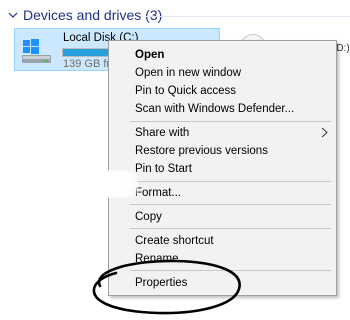 This screenshot has width=350, height=320. Describe the element at coordinates (108, 184) in the screenshot. I see `white-smudge-overlay` at that location.